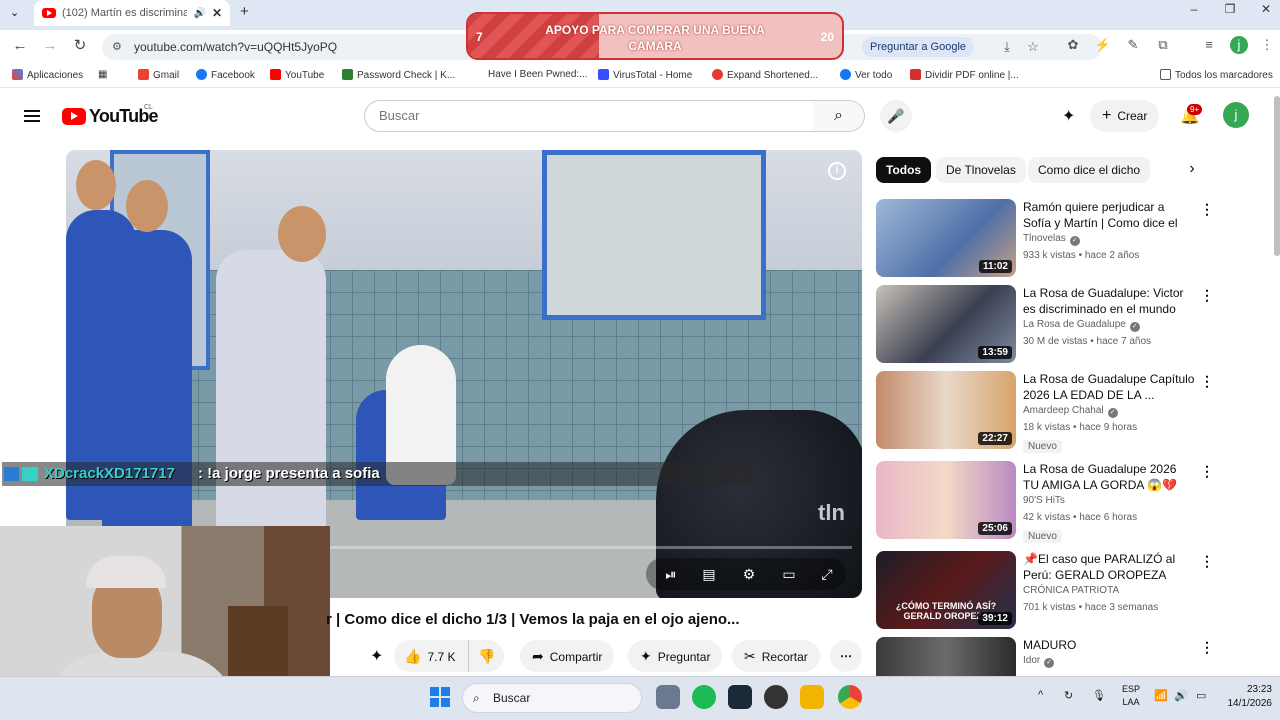  I want to click on video-thumbnail: 22:27, so click(946, 410).